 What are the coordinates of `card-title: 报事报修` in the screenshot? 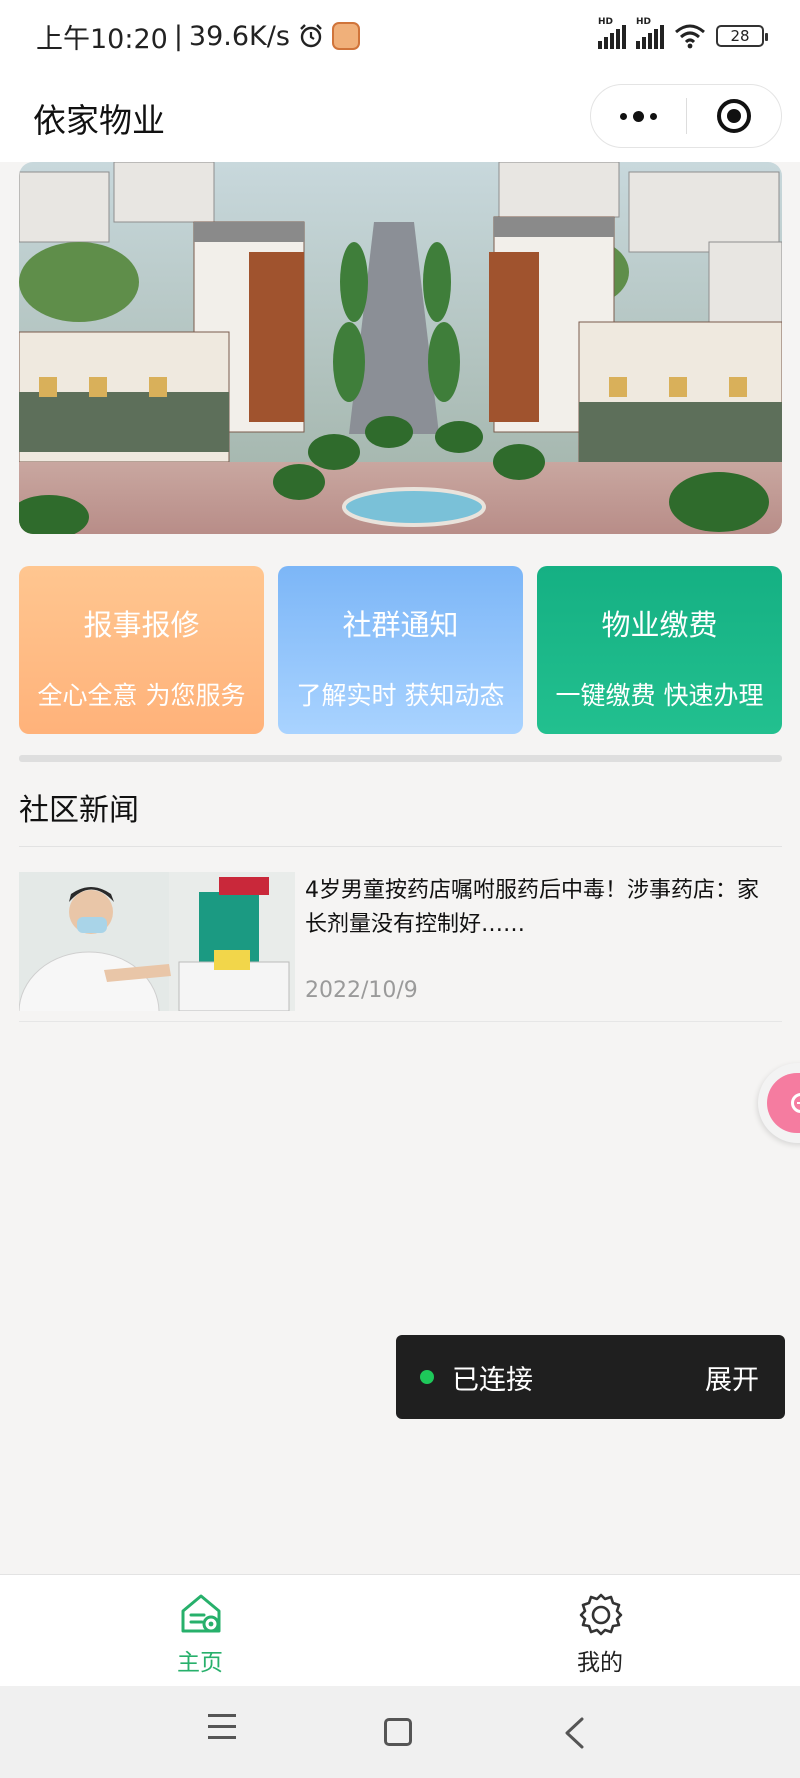 It's located at (141, 625).